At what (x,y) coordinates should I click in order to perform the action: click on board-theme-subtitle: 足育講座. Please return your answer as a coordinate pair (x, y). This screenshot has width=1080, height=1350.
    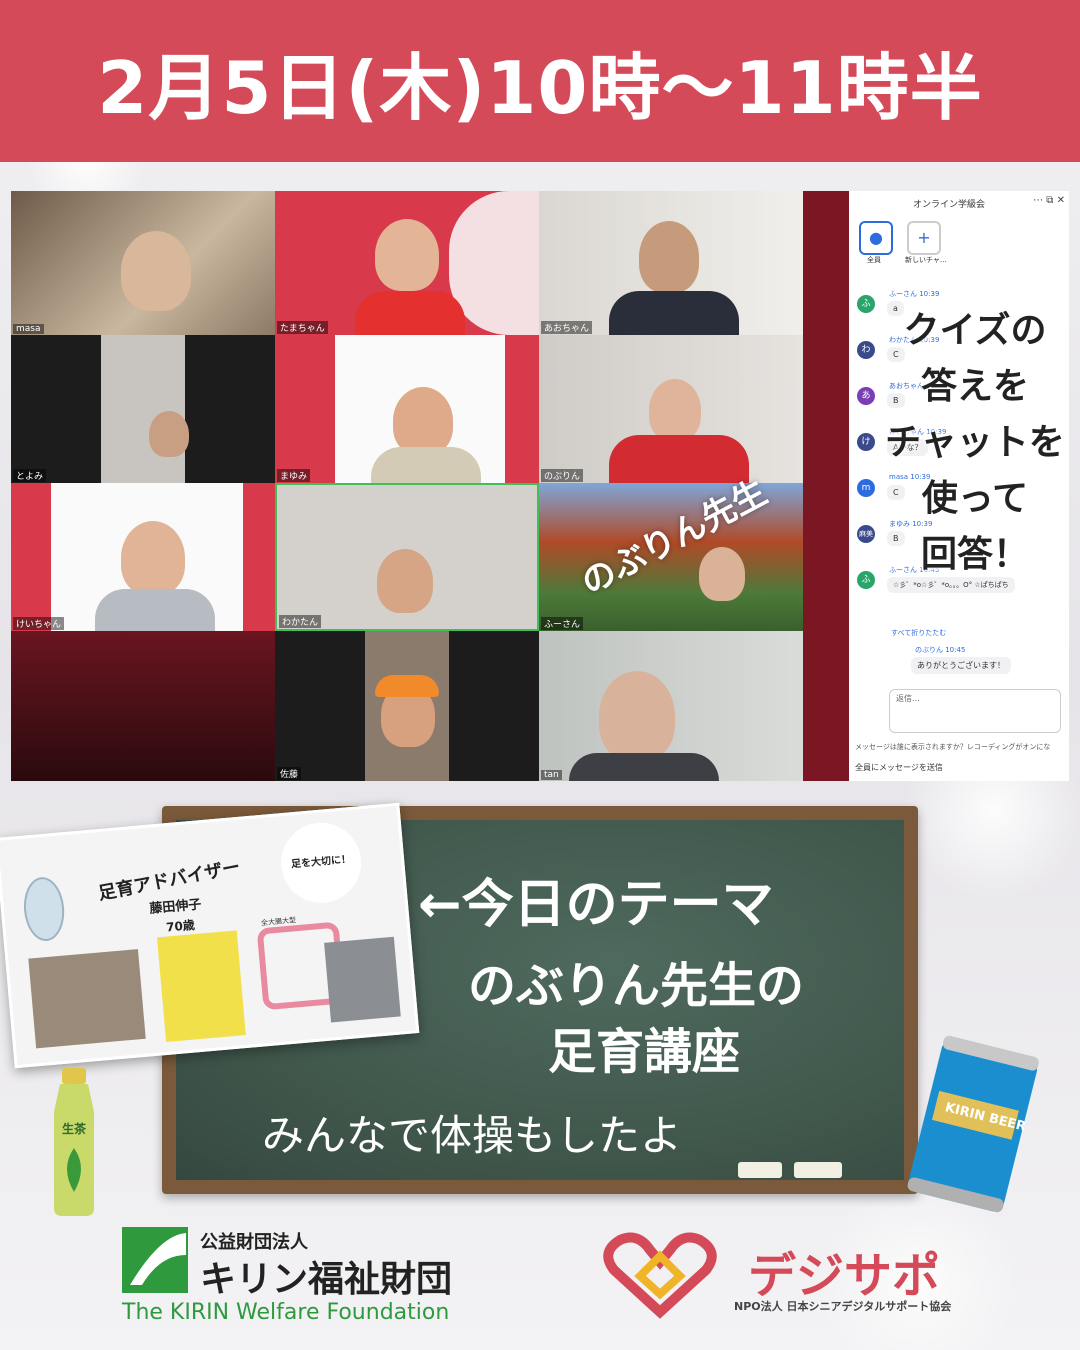
    Looking at the image, I should click on (644, 1052).